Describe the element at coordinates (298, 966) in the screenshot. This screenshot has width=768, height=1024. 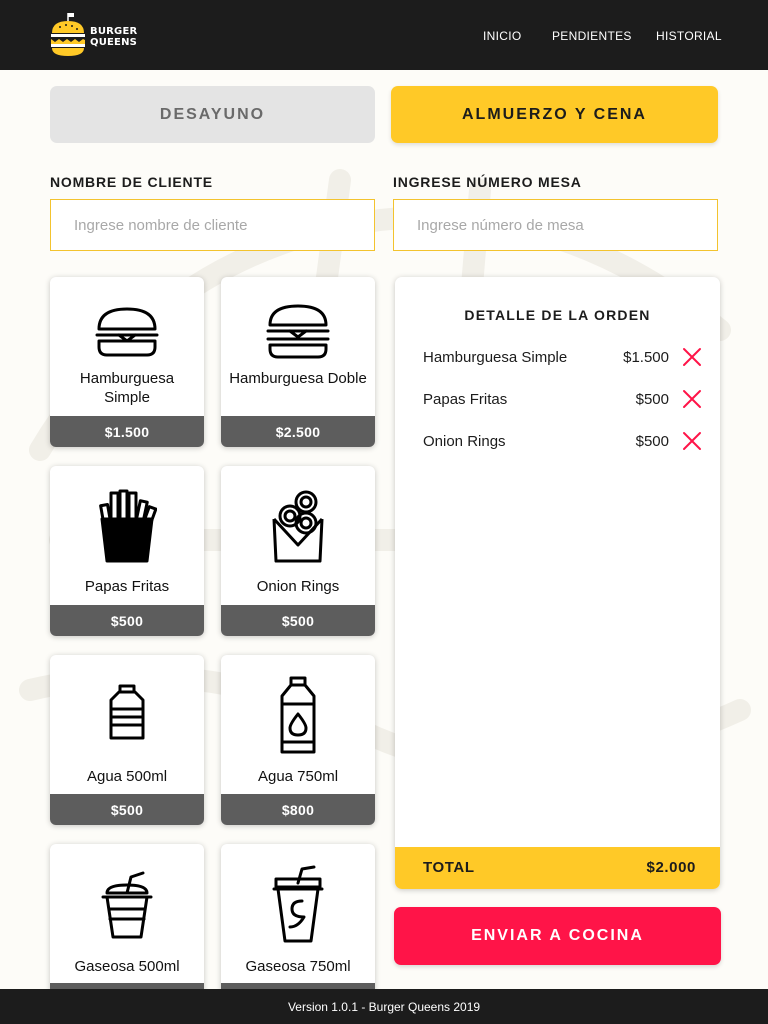
I see `product-name: Gaseosa 750ml` at that location.